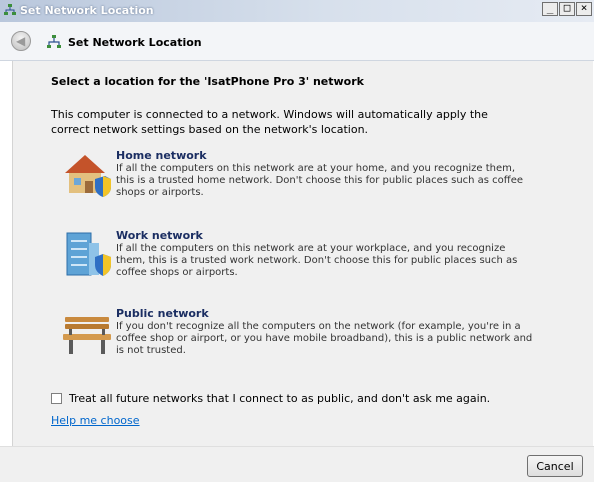 Image resolution: width=594 pixels, height=482 pixels. I want to click on page-title: Set Network Location, so click(135, 42).